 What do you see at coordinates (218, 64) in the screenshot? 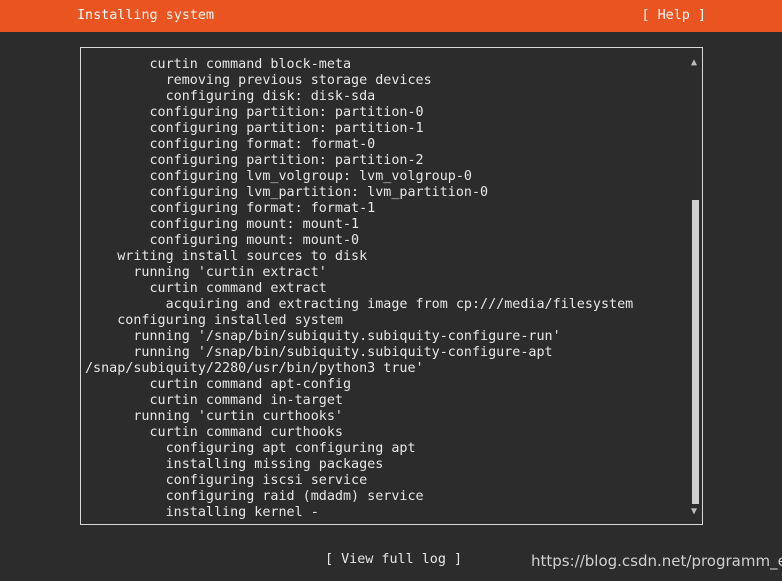
I see `log-line: curtin command block-meta` at bounding box center [218, 64].